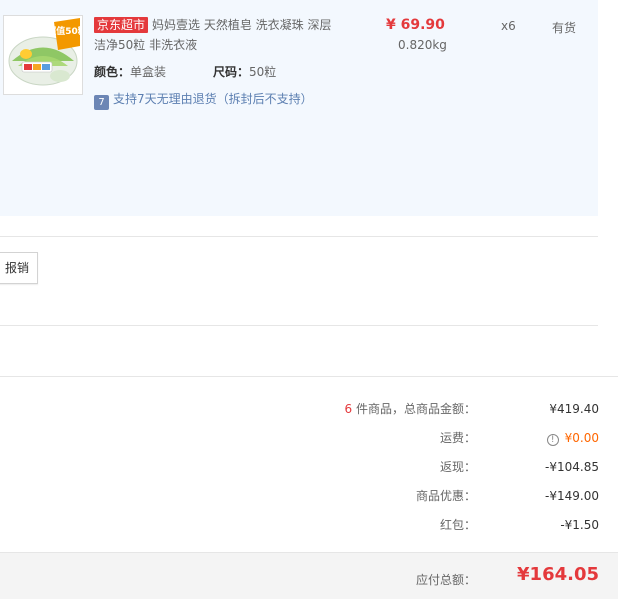 Image resolution: width=618 pixels, height=599 pixels. Describe the element at coordinates (422, 45) in the screenshot. I see `item-weight: 0.820kg` at that location.